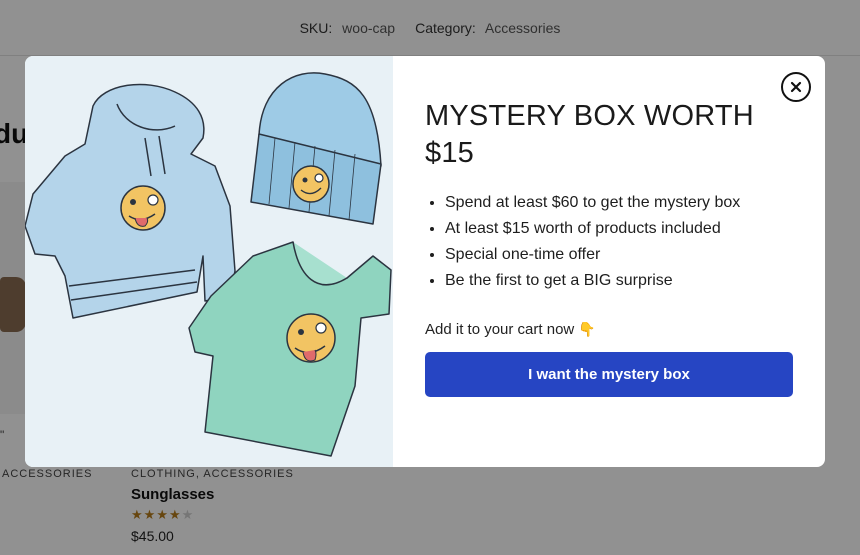 This screenshot has width=860, height=555. Describe the element at coordinates (587, 329) in the screenshot. I see `pointing-down-icon: 👇` at that location.